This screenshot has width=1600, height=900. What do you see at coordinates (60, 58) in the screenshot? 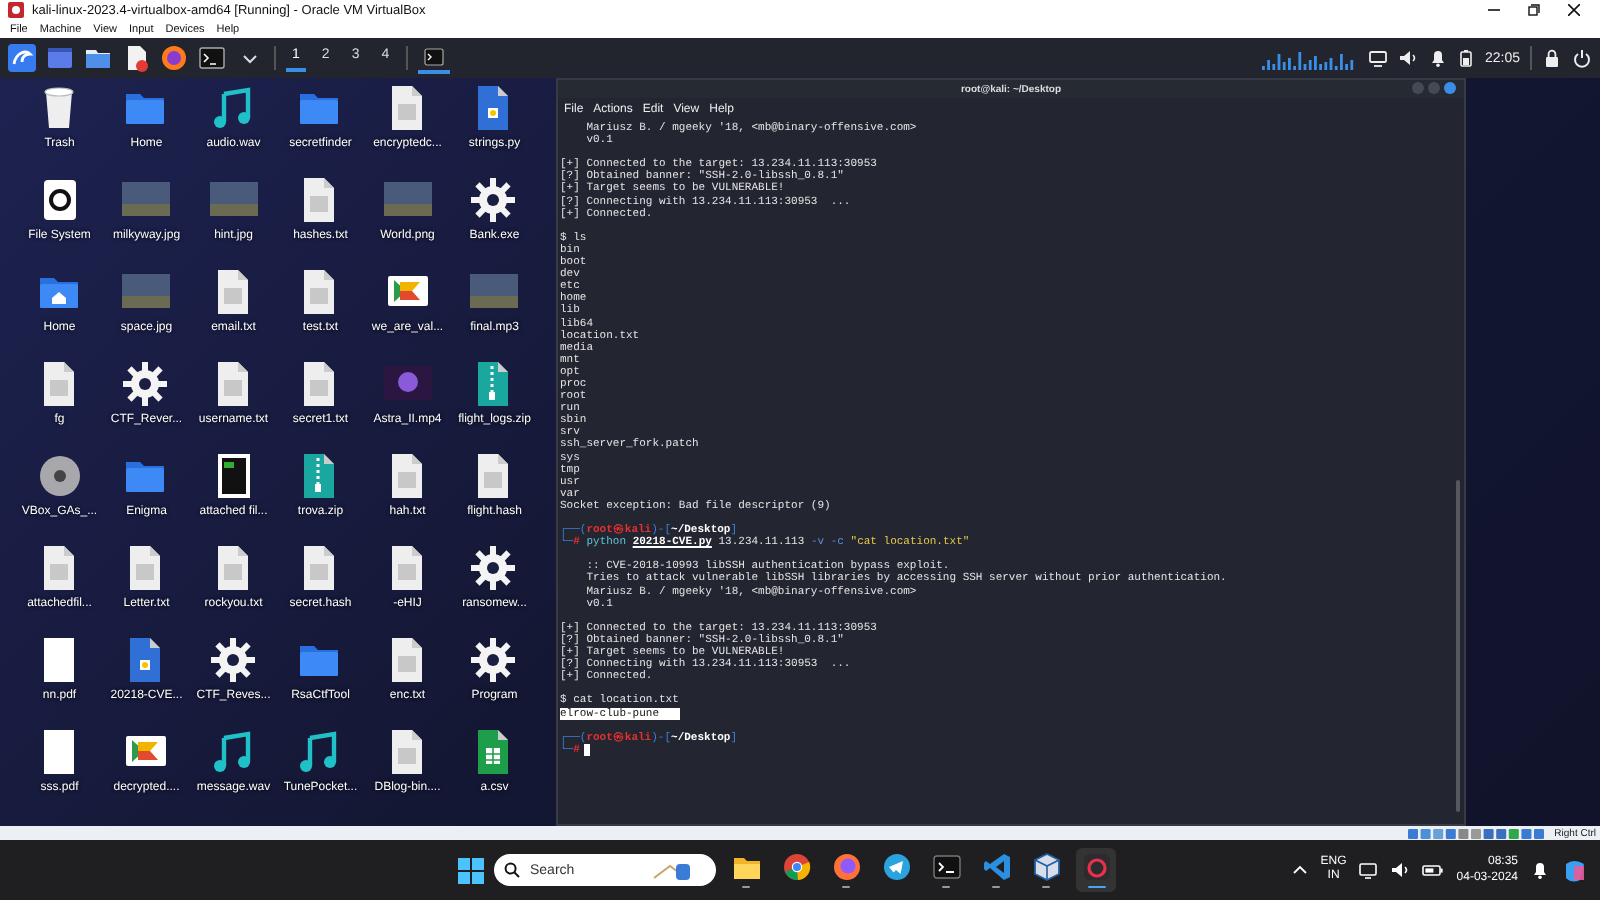
I see `window-icon` at bounding box center [60, 58].